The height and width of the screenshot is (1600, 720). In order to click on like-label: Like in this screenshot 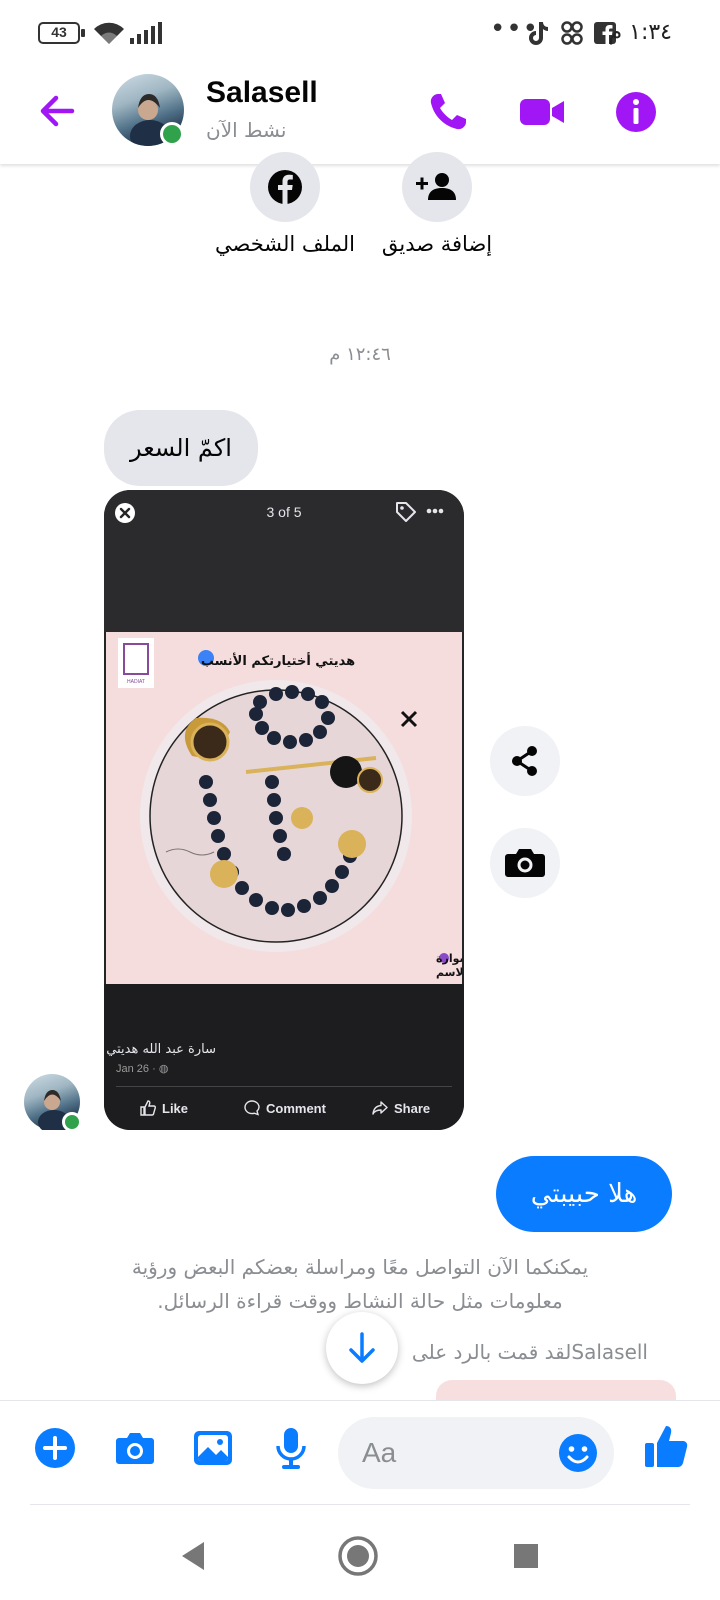, I will do `click(175, 1108)`.